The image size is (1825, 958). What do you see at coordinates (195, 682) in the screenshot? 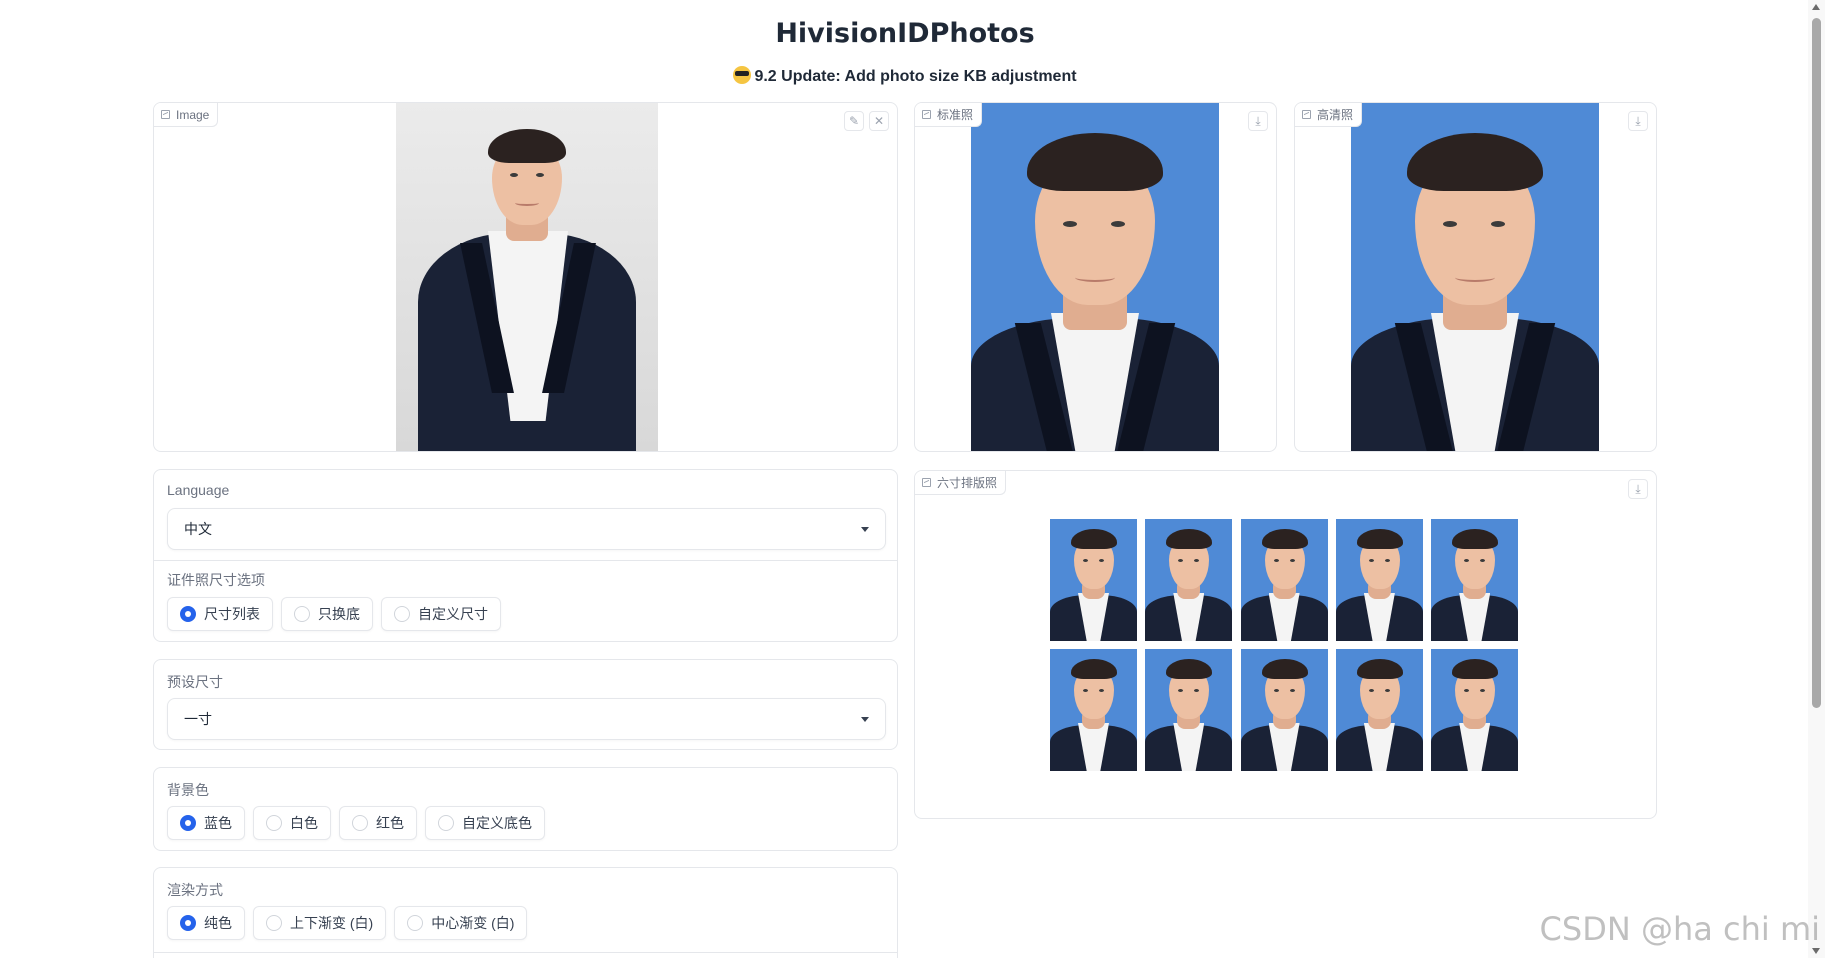
I see `preset-size-label: 预设尺寸` at bounding box center [195, 682].